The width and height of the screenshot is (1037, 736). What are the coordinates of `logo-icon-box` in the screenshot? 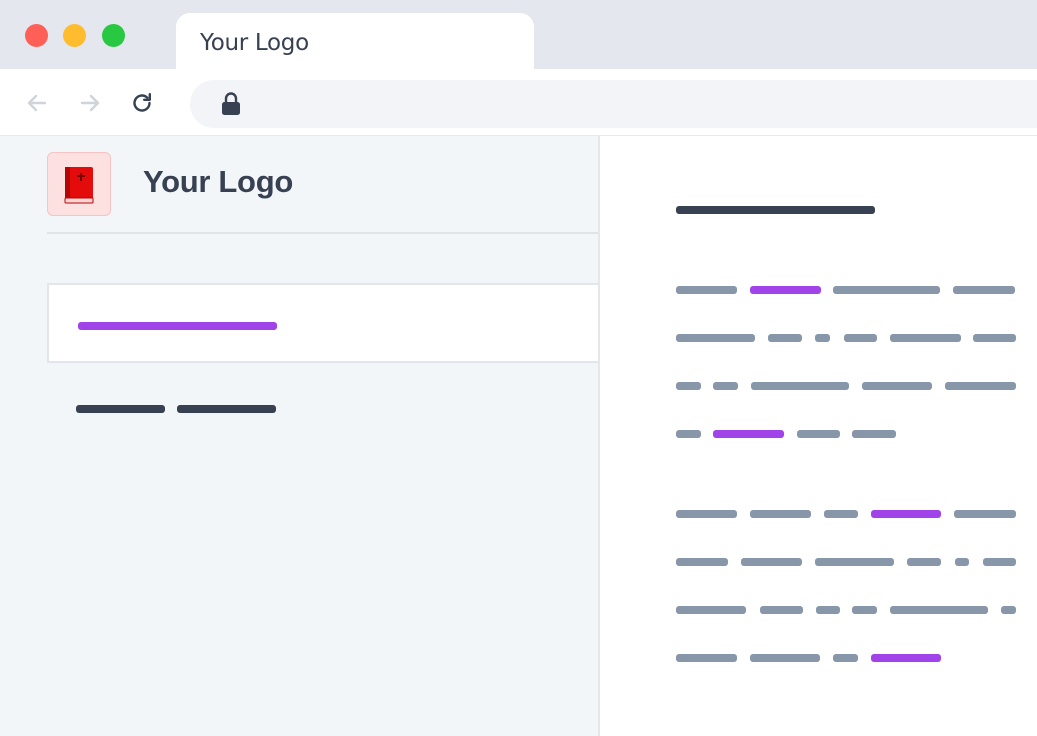 It's located at (79, 184).